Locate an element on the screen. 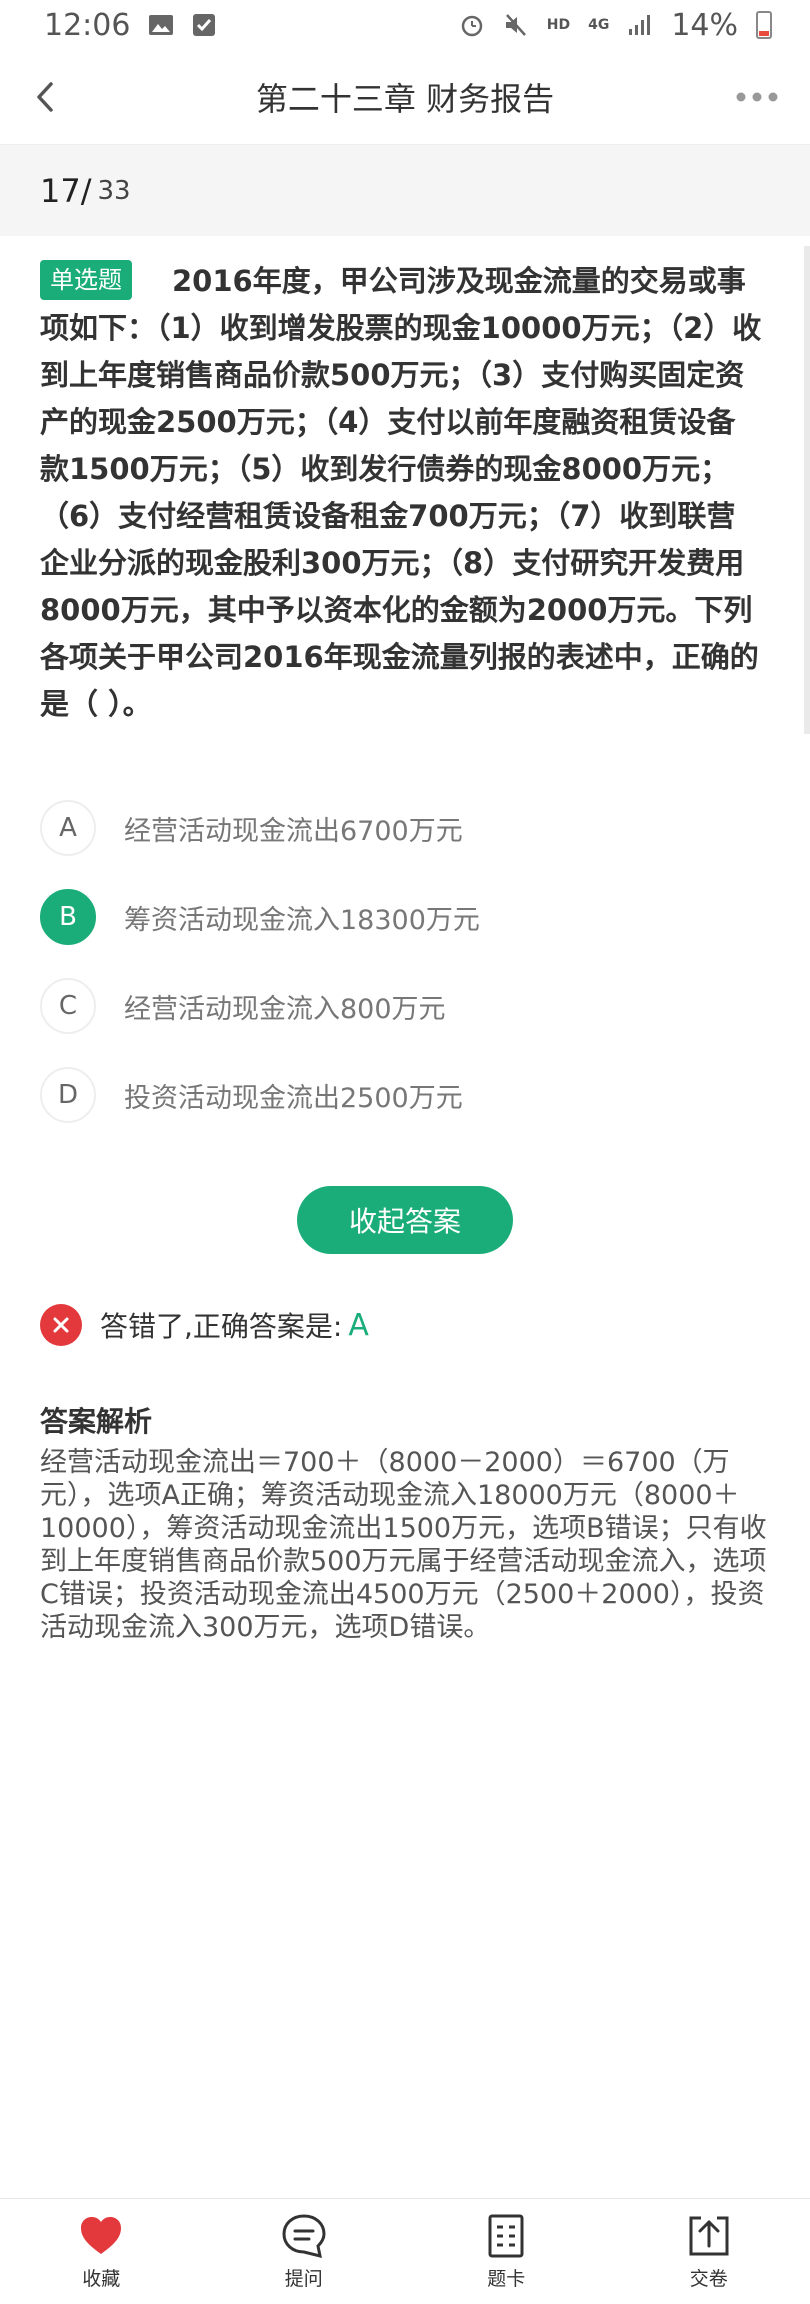 The image size is (810, 2304). back-button is located at coordinates (45, 97).